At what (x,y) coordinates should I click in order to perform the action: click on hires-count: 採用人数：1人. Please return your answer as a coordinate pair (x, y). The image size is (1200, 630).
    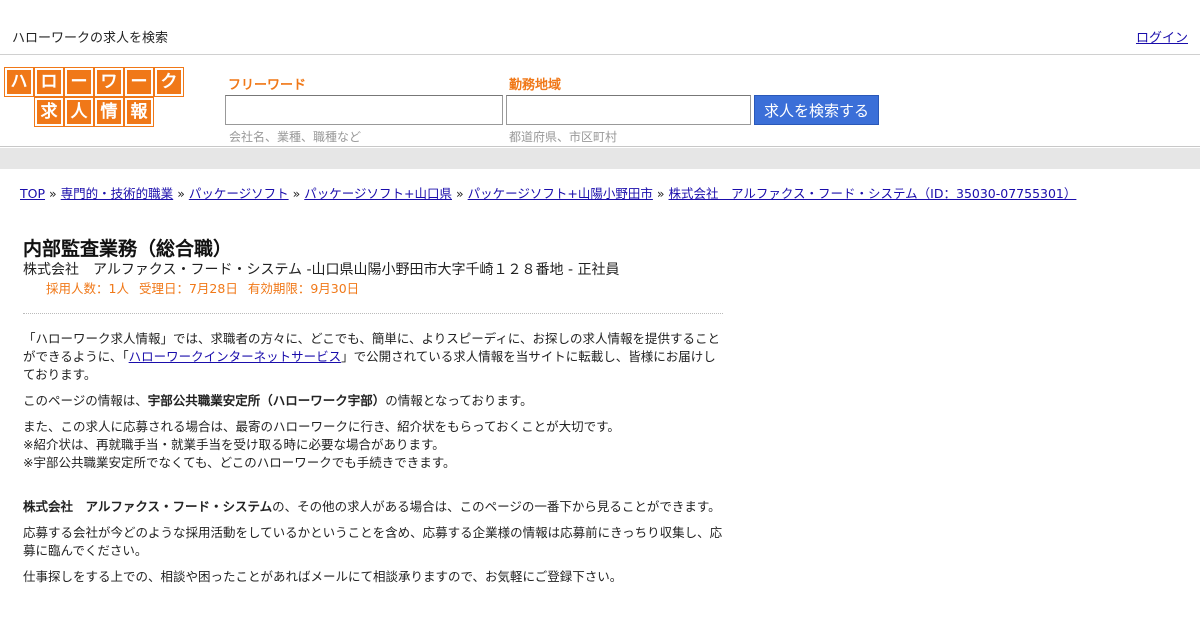
    Looking at the image, I should click on (87, 288).